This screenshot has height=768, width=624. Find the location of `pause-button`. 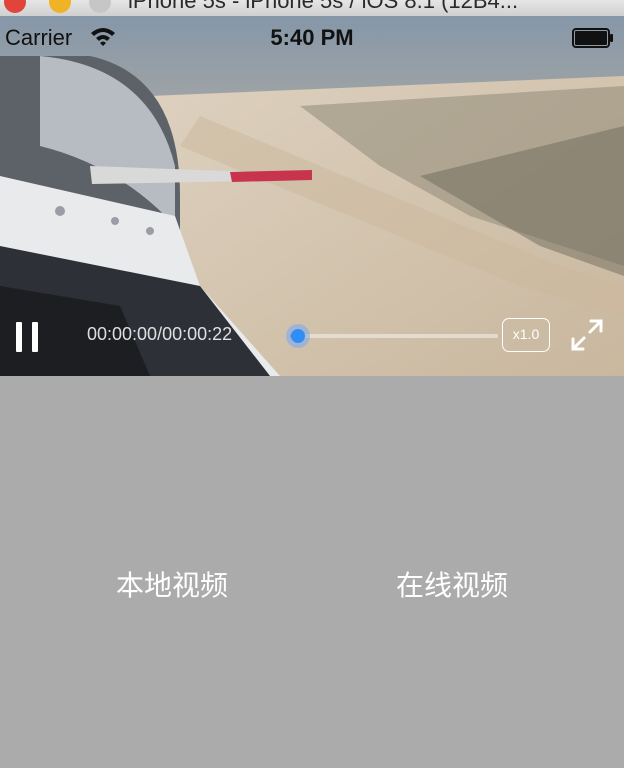

pause-button is located at coordinates (27, 337).